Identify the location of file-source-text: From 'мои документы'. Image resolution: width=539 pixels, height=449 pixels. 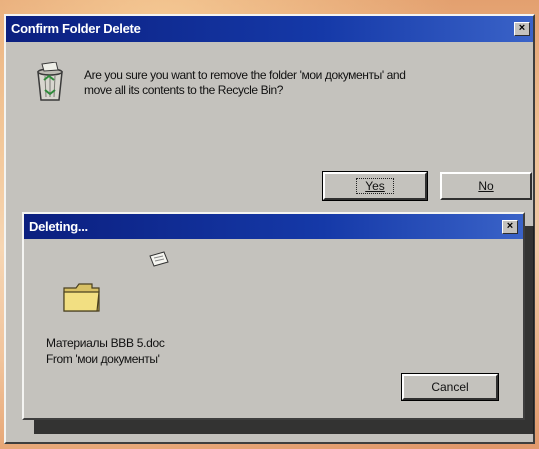
(103, 359).